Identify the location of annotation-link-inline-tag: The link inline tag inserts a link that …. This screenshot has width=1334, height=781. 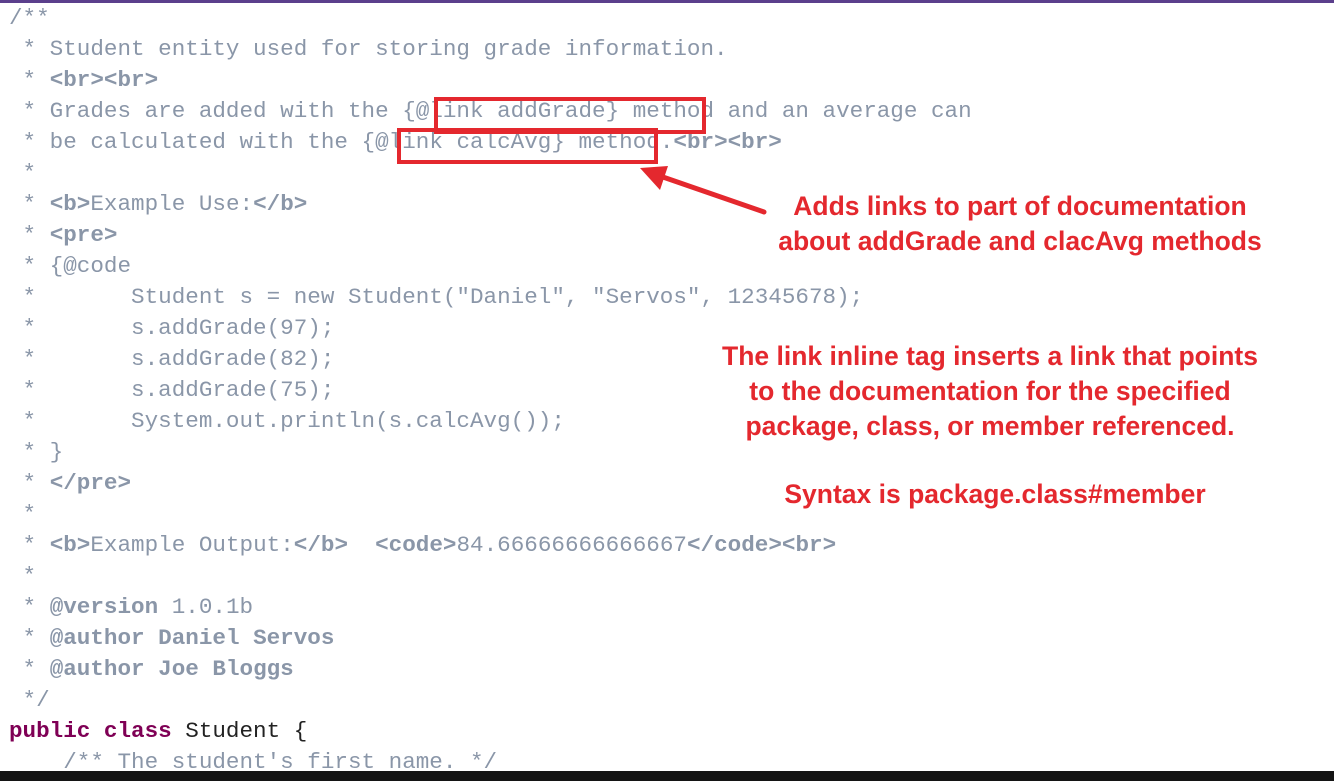
(990, 391).